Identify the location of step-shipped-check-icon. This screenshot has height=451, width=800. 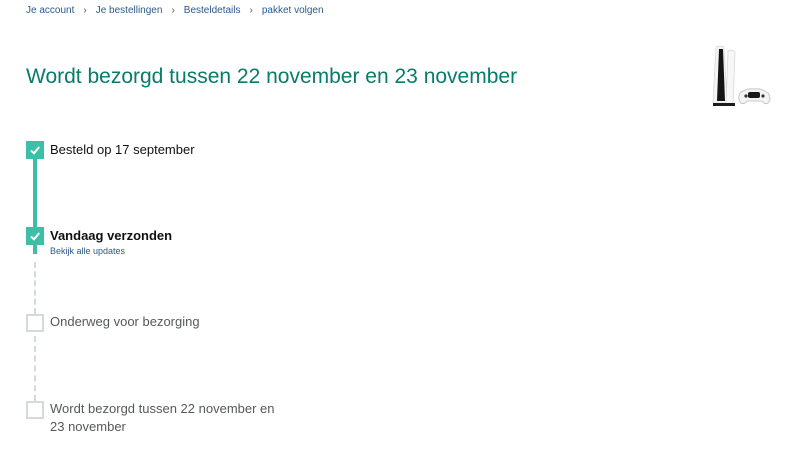
(35, 236).